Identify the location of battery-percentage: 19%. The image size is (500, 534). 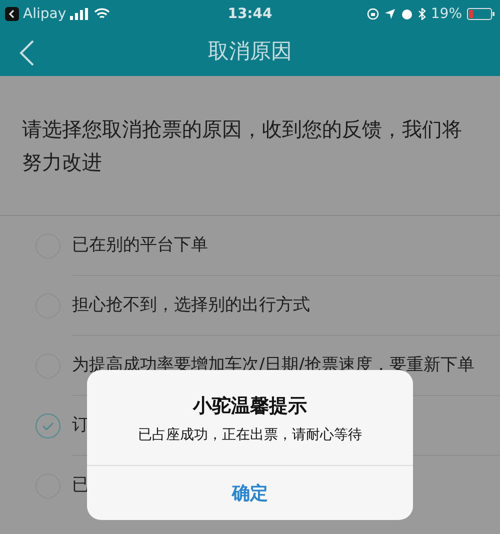
(446, 14).